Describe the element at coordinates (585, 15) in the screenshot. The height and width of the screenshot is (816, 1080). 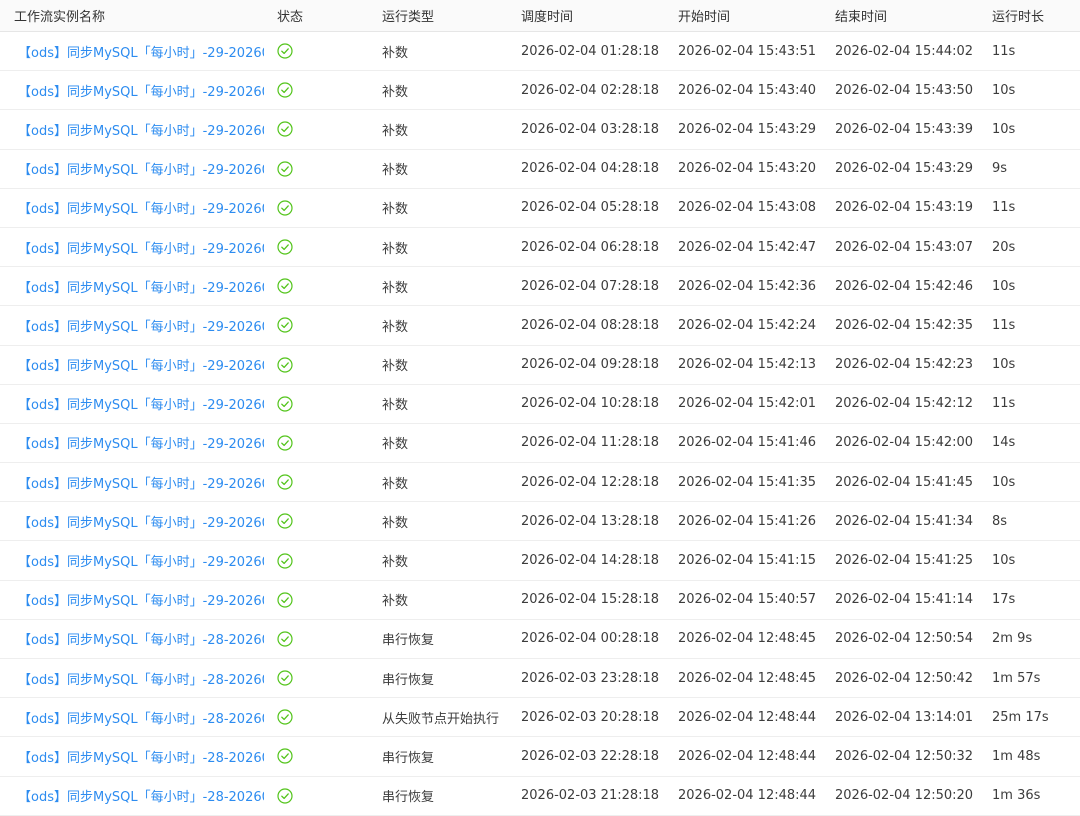
I see `column-header-schedule-time: 调度时间` at that location.